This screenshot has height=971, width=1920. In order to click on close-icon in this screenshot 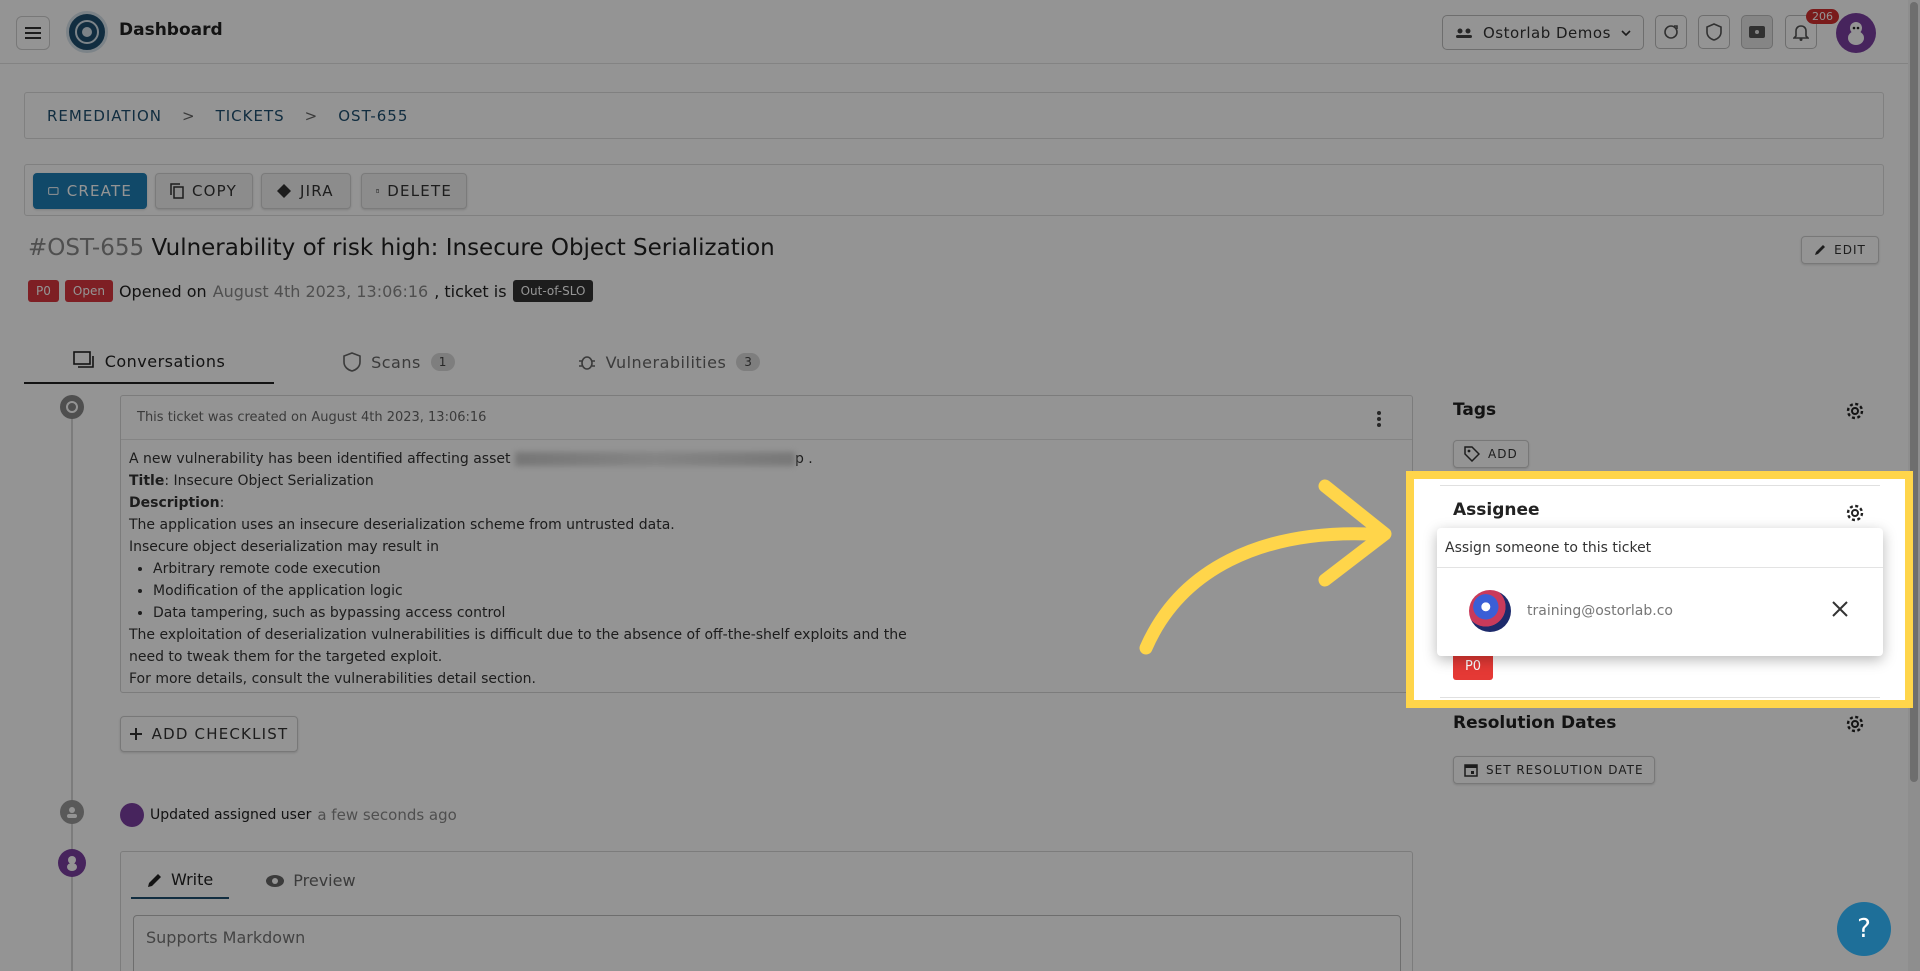, I will do `click(1840, 609)`.